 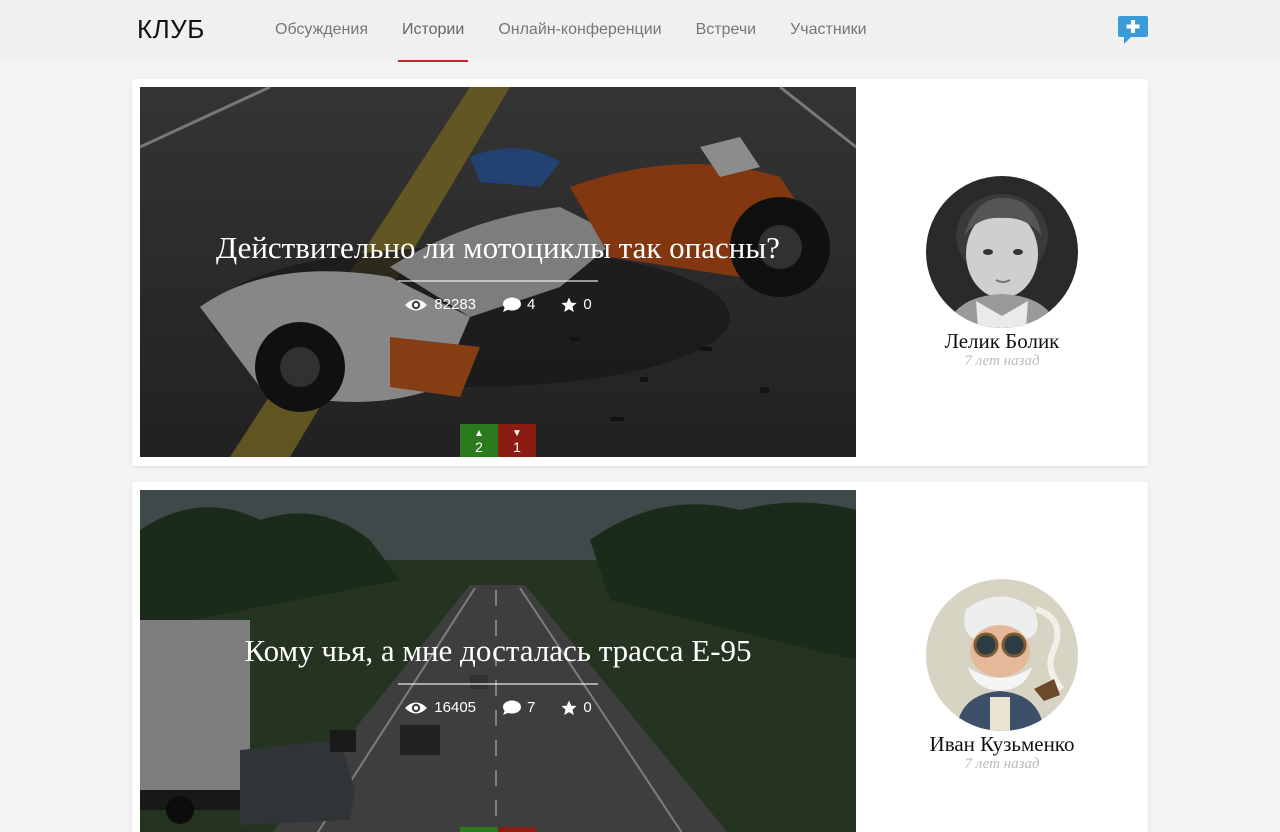 I want to click on vote-up-button, so click(x=479, y=829).